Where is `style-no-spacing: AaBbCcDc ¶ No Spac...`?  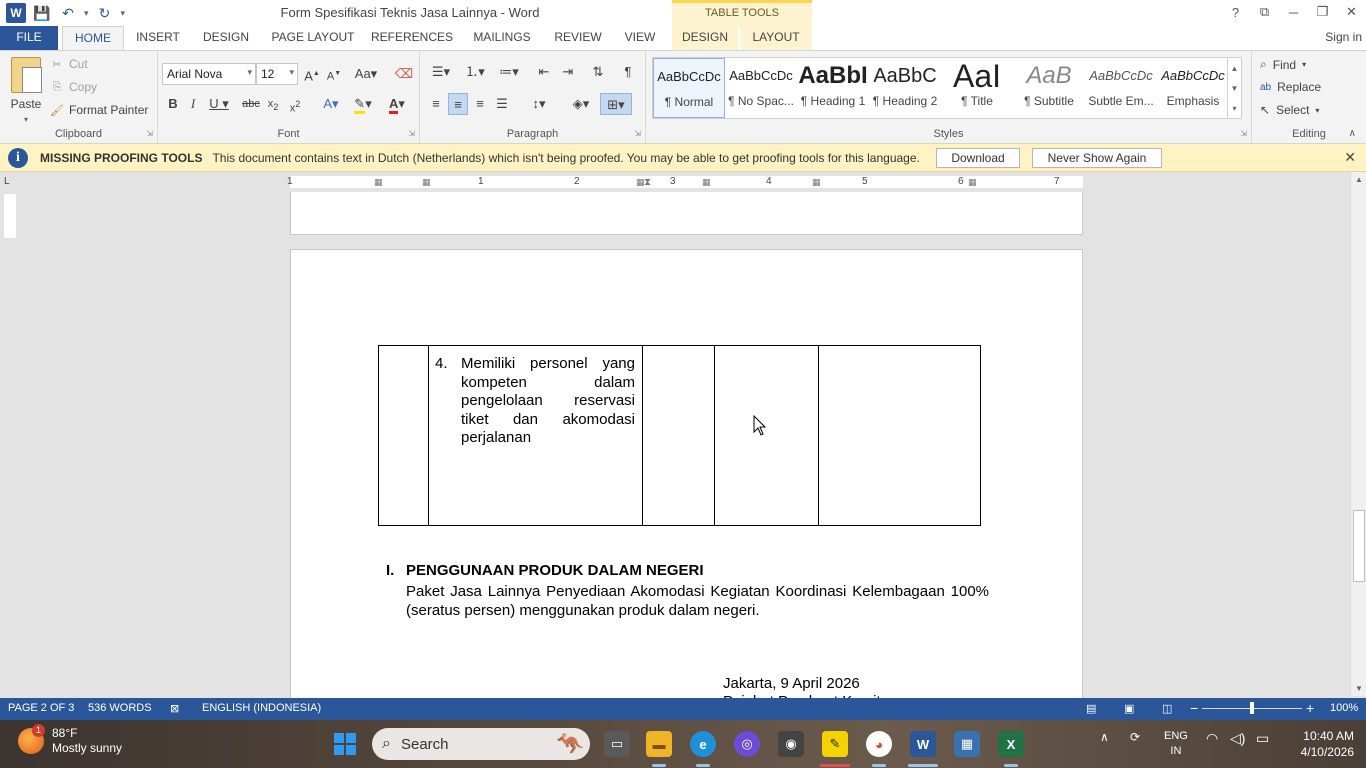 style-no-spacing: AaBbCcDc ¶ No Spac... is located at coordinates (761, 88).